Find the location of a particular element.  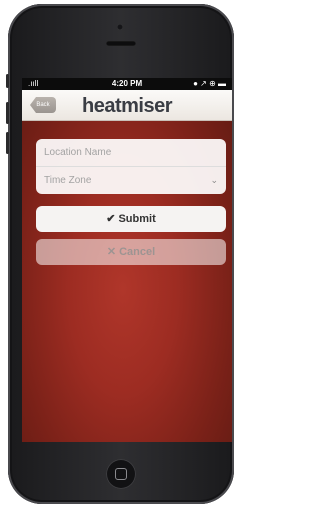

silent-switch is located at coordinates (7, 81).